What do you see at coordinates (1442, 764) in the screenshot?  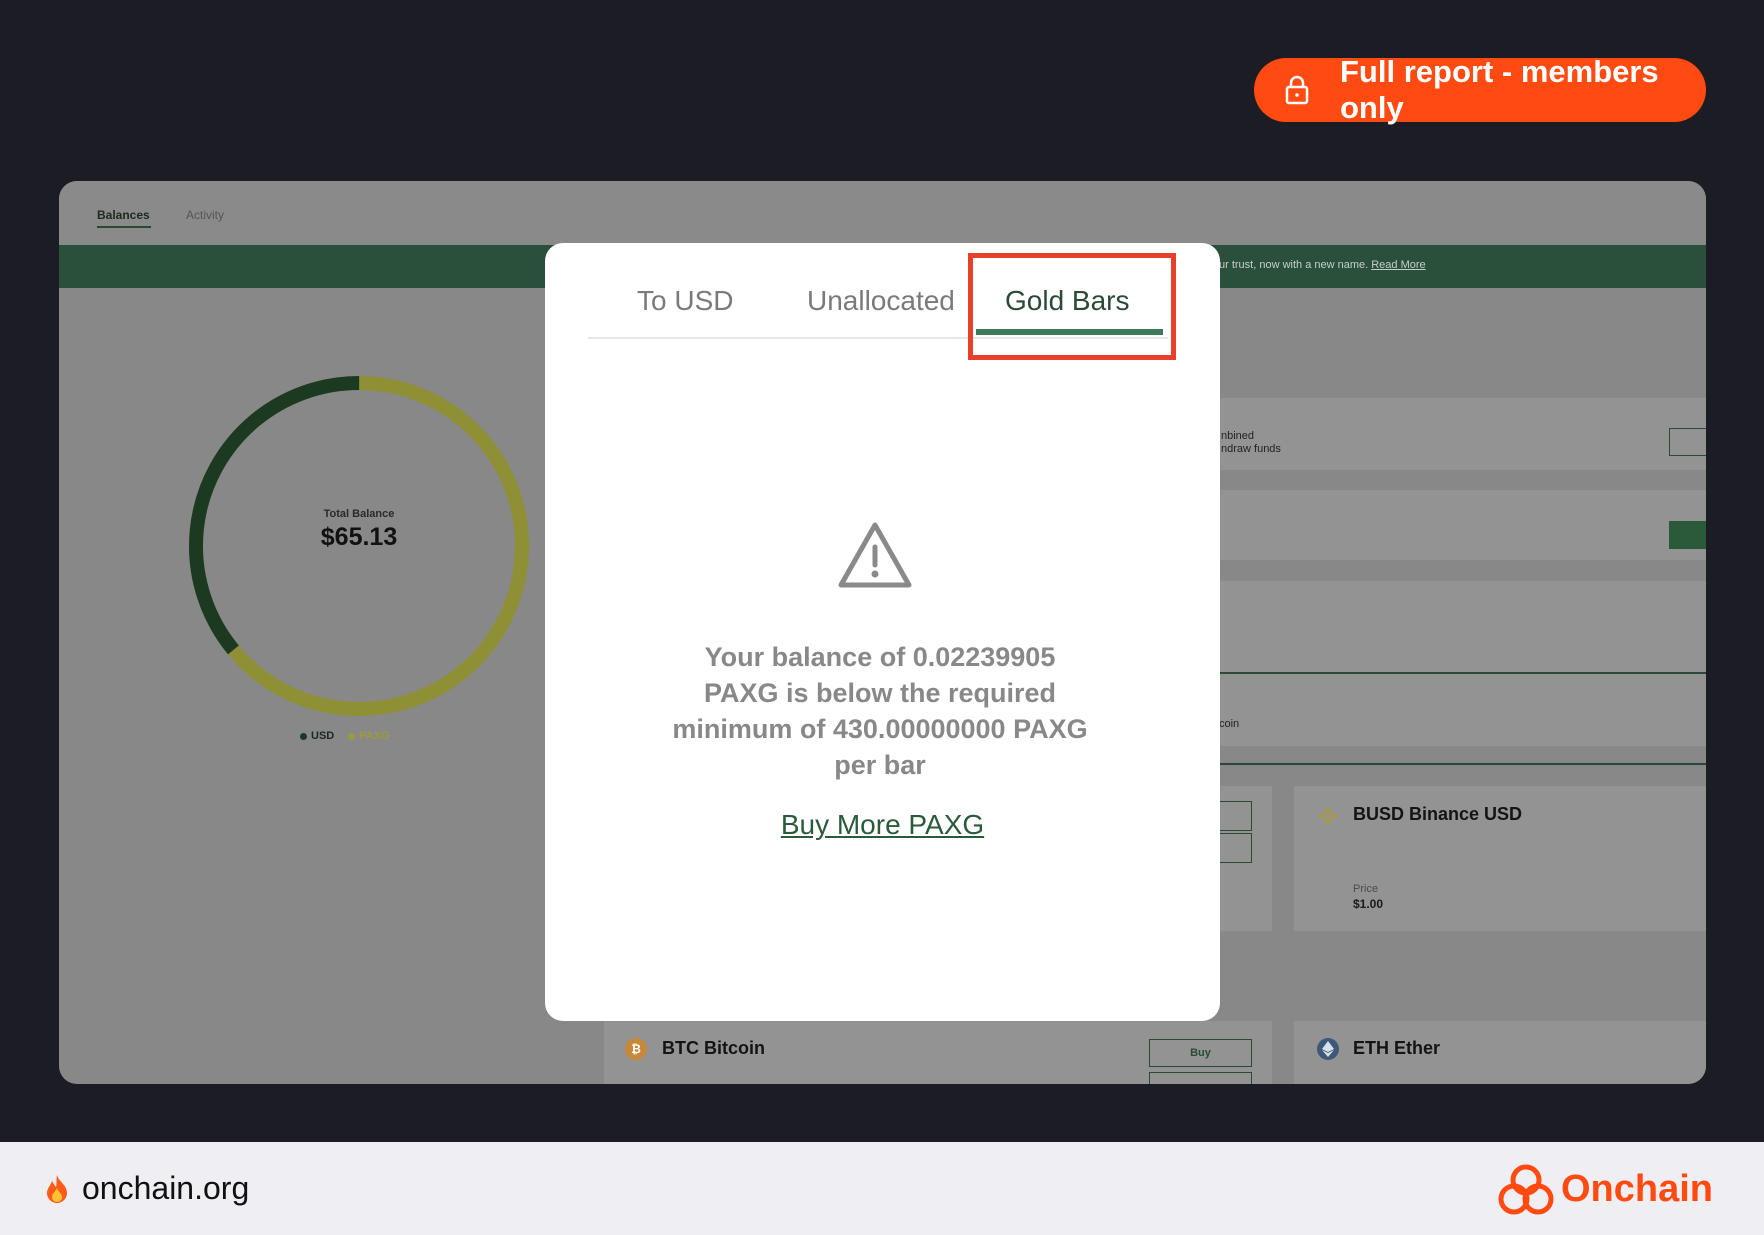 I see `coin-panel-divider-bottom` at bounding box center [1442, 764].